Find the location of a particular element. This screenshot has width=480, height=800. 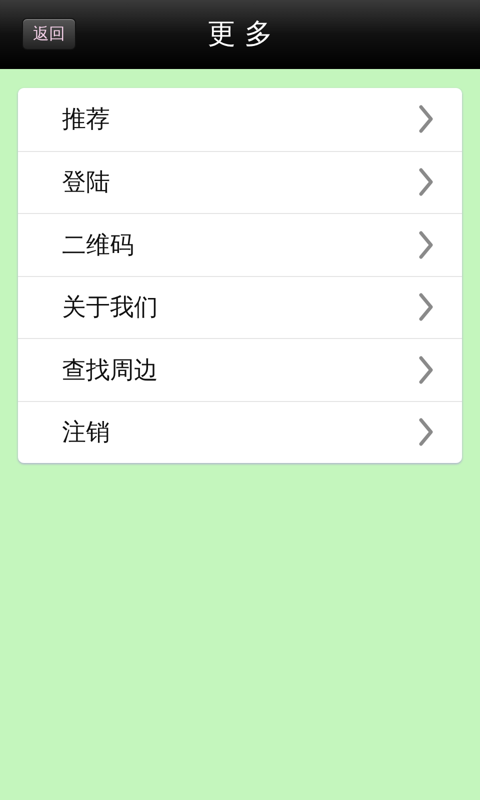

menu-item-label: 注销 is located at coordinates (86, 432).